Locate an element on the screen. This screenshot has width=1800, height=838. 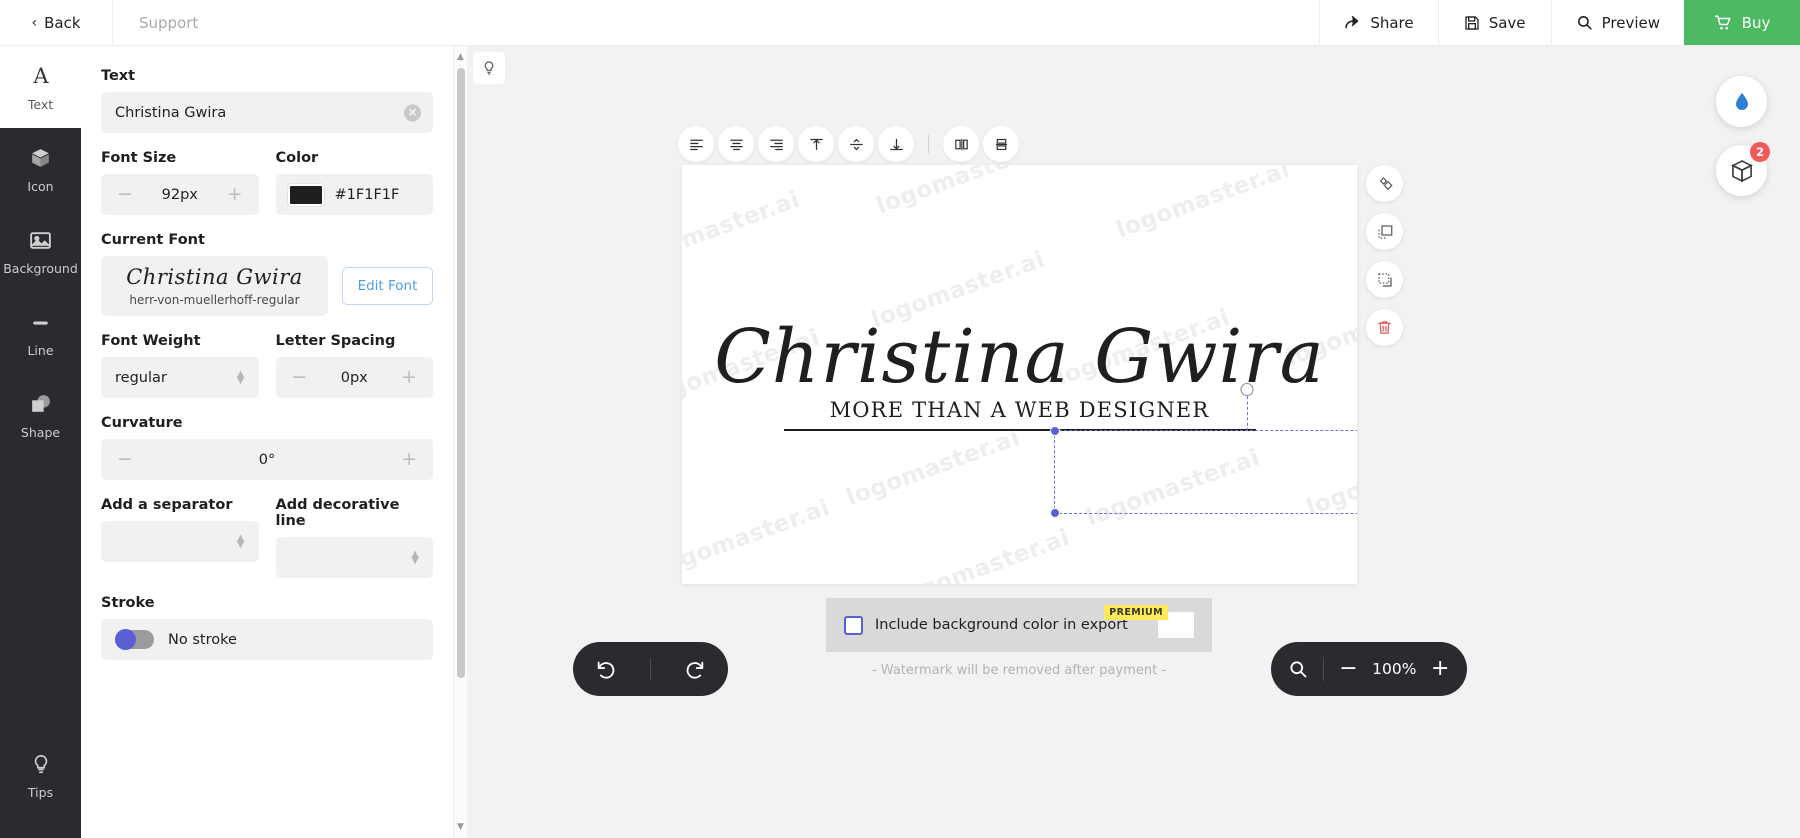
top-bar-spacer is located at coordinates (771, 22).